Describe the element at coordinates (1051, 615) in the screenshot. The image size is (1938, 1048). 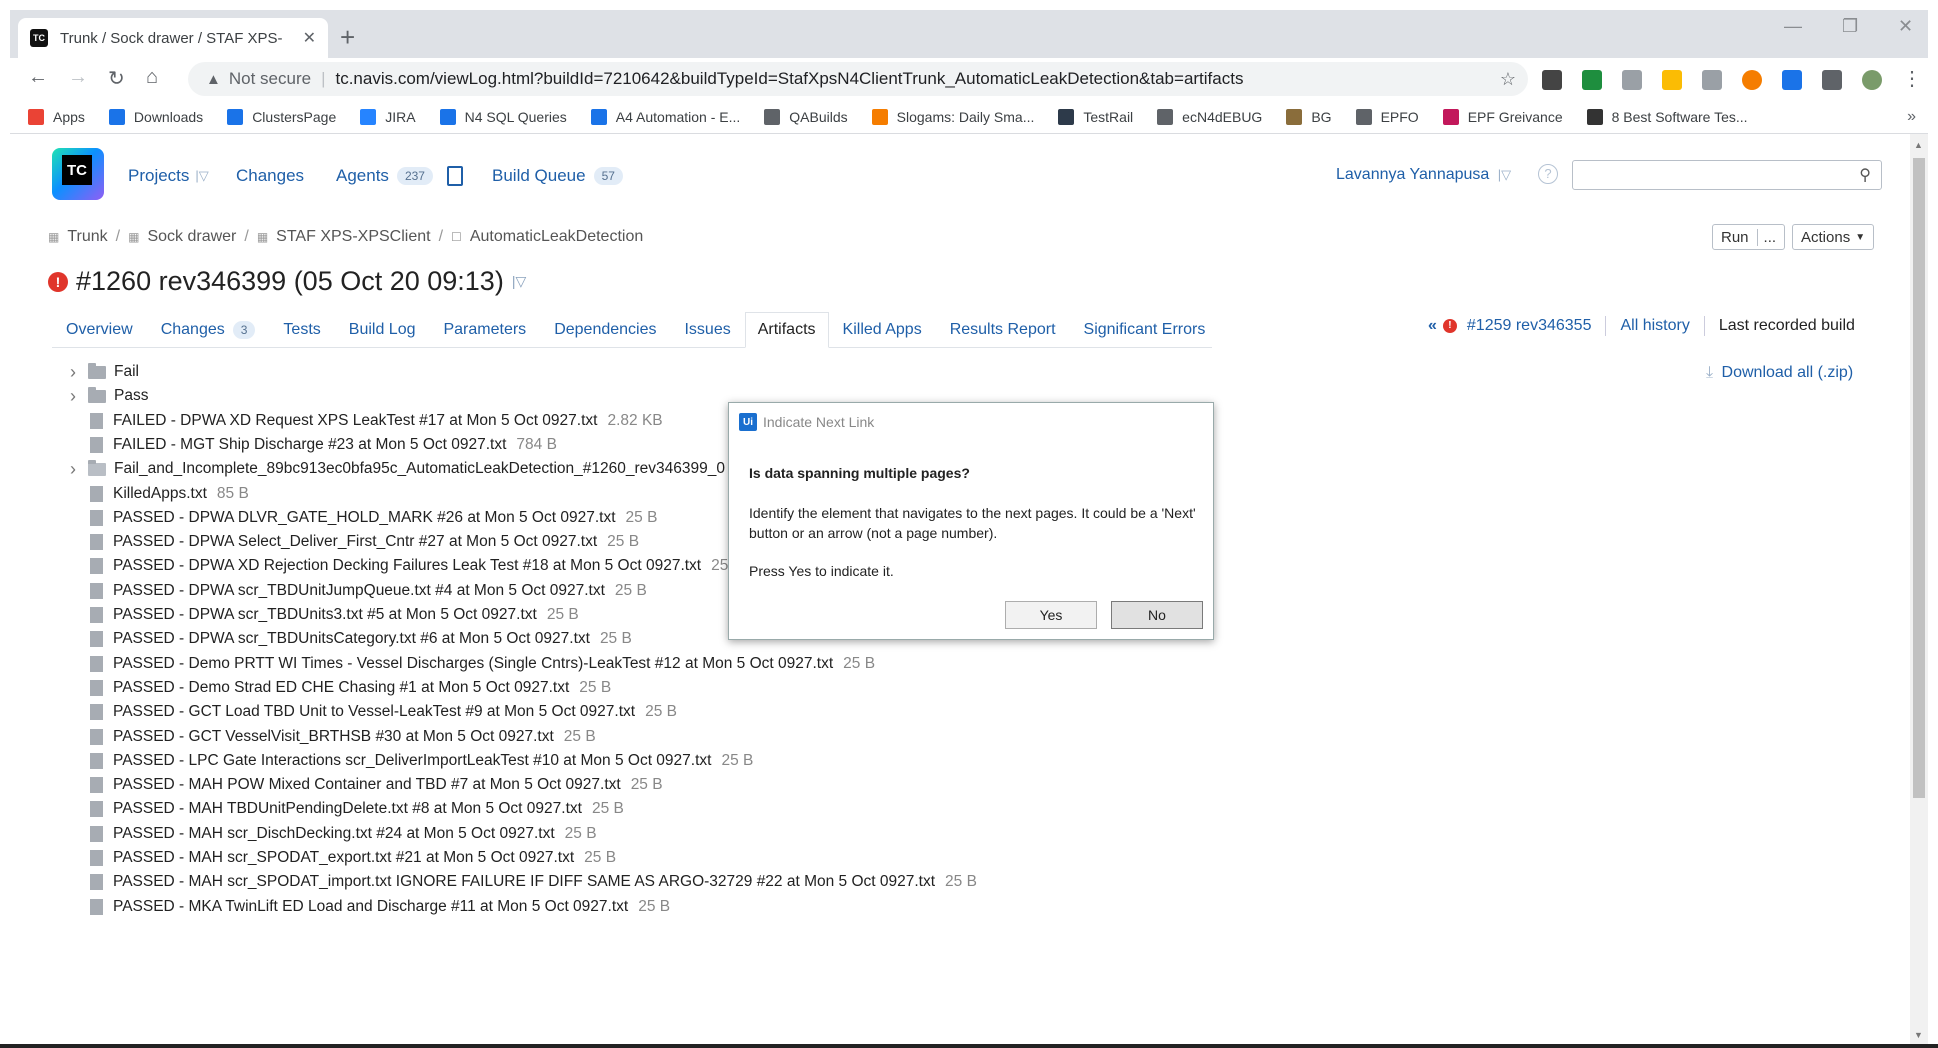
I see `yes-button: Yes` at that location.